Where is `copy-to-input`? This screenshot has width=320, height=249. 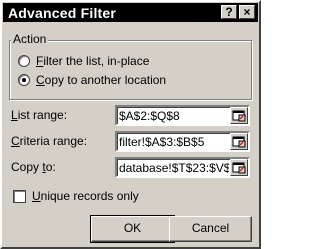 copy-to-input is located at coordinates (174, 168).